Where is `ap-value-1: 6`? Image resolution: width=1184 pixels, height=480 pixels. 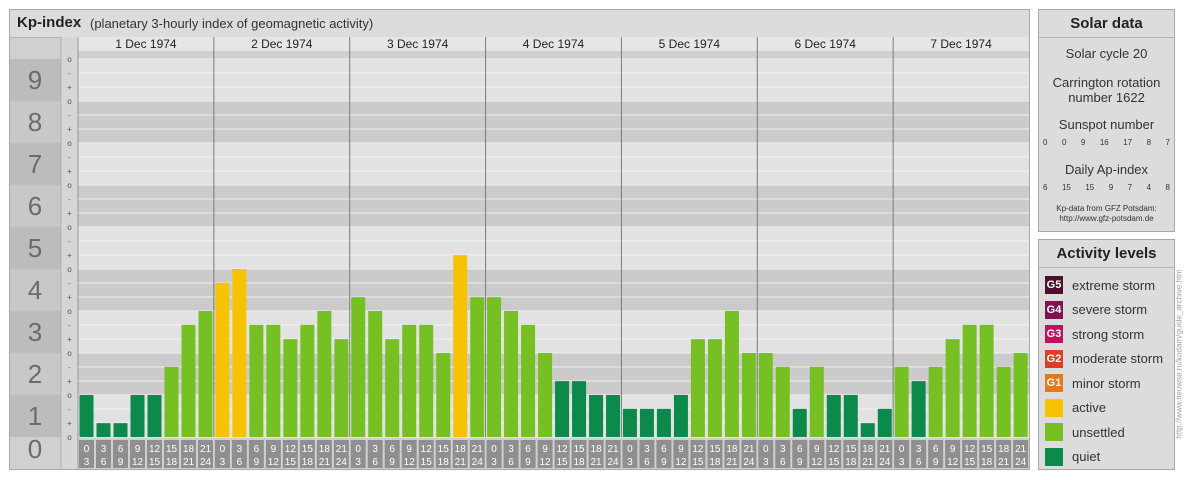
ap-value-1: 6 is located at coordinates (1045, 187).